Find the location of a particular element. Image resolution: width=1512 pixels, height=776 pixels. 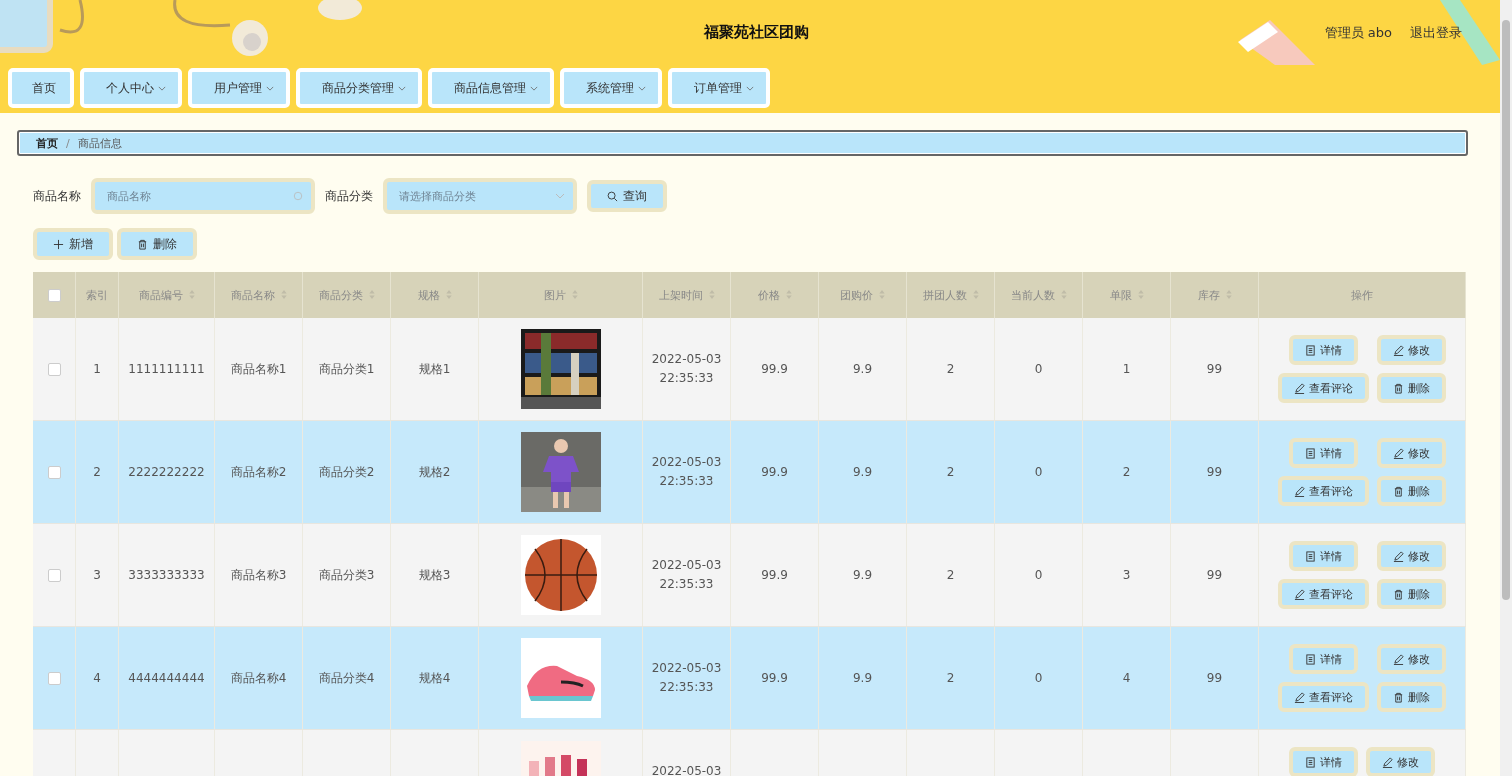

table-cell: 2222222222 is located at coordinates (166, 472).